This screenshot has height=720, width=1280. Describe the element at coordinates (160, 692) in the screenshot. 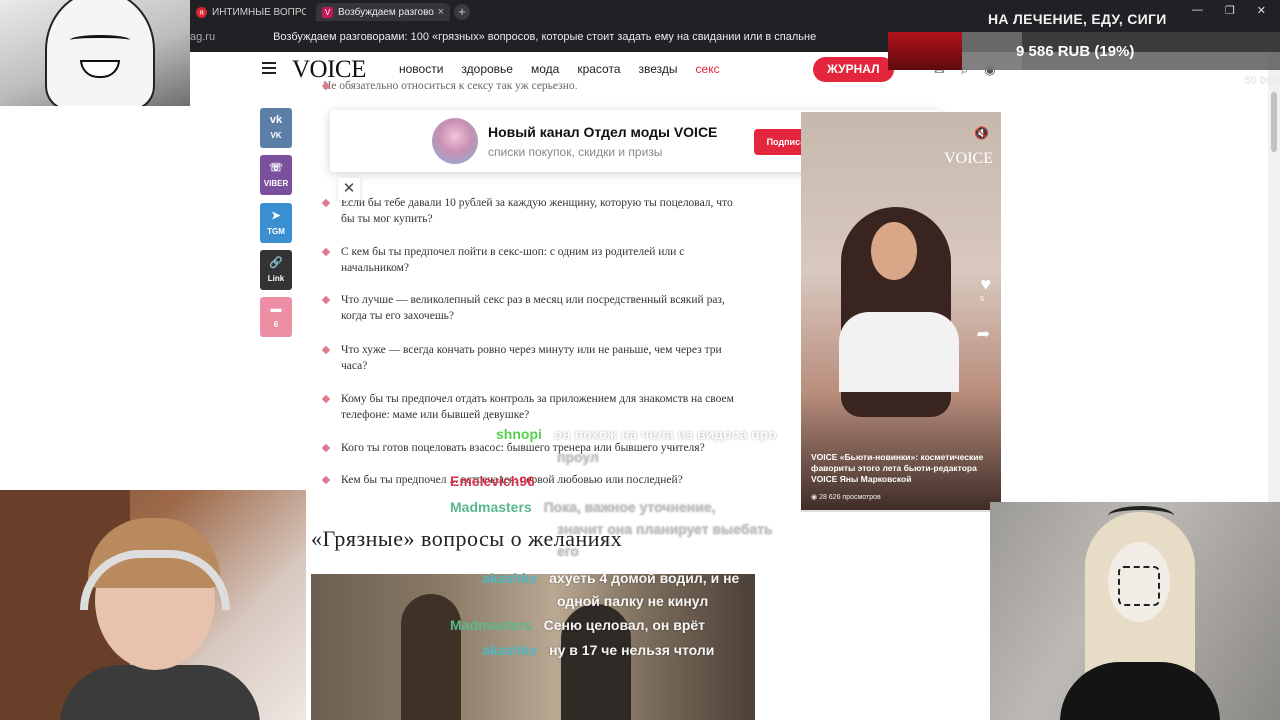

I see `streamer-body` at that location.